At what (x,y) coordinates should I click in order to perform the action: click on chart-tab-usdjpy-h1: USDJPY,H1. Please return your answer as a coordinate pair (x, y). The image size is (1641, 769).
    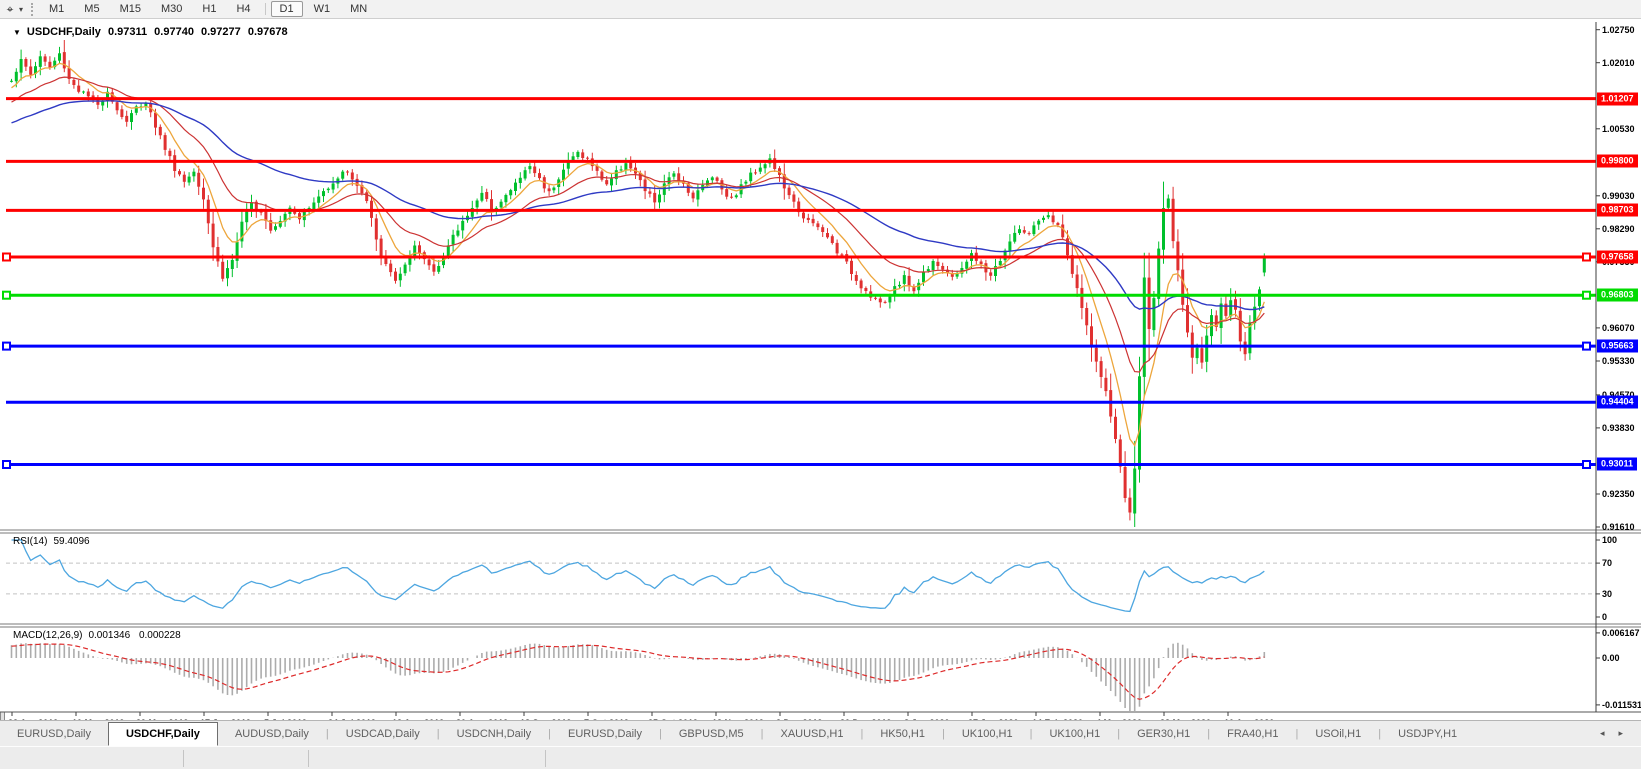
    Looking at the image, I should click on (1427, 733).